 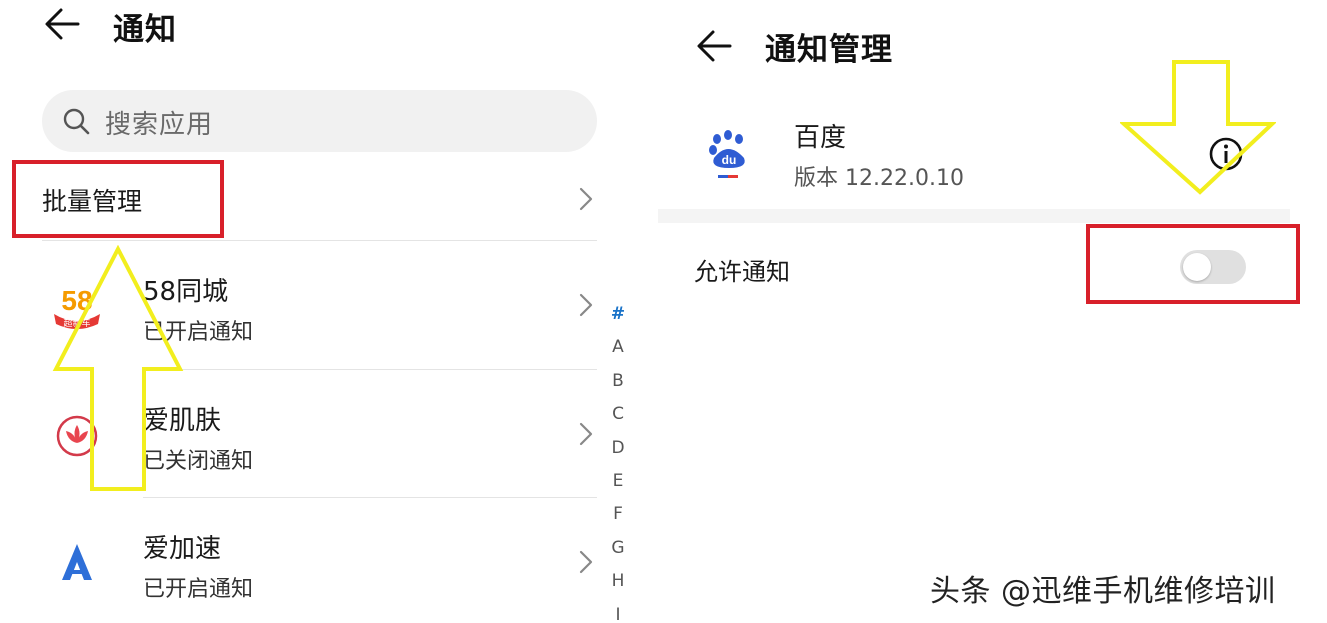 What do you see at coordinates (618, 548) in the screenshot?
I see `index-letter: G` at bounding box center [618, 548].